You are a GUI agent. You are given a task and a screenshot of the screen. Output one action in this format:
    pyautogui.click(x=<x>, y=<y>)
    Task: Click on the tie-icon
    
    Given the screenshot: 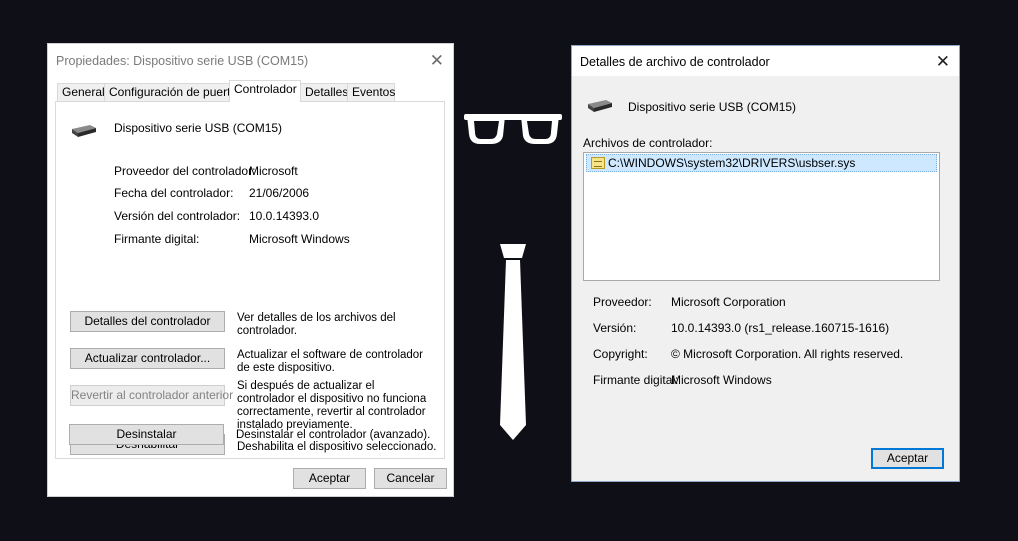 What is the action you would take?
    pyautogui.click(x=513, y=342)
    